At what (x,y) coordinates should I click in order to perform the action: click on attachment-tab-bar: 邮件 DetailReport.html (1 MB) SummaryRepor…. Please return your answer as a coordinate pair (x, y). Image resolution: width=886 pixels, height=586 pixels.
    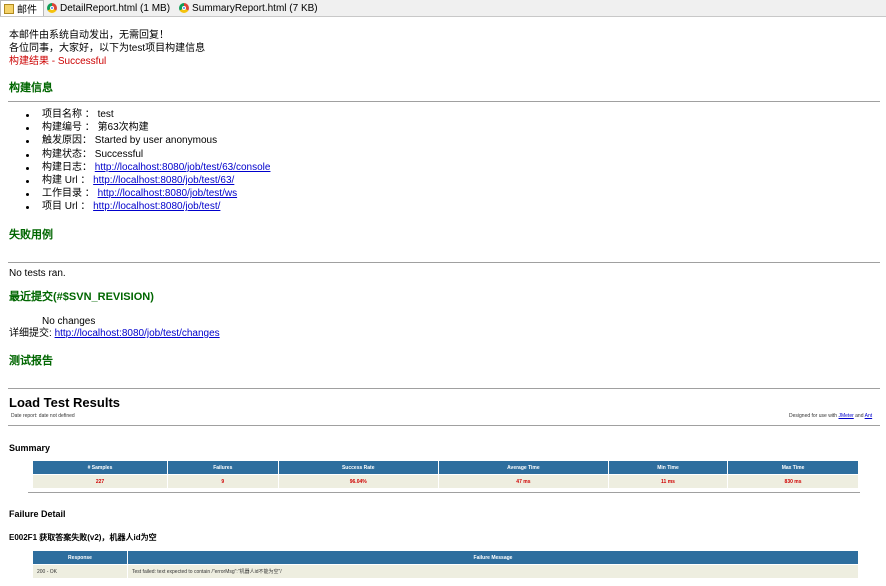
    Looking at the image, I should click on (443, 8).